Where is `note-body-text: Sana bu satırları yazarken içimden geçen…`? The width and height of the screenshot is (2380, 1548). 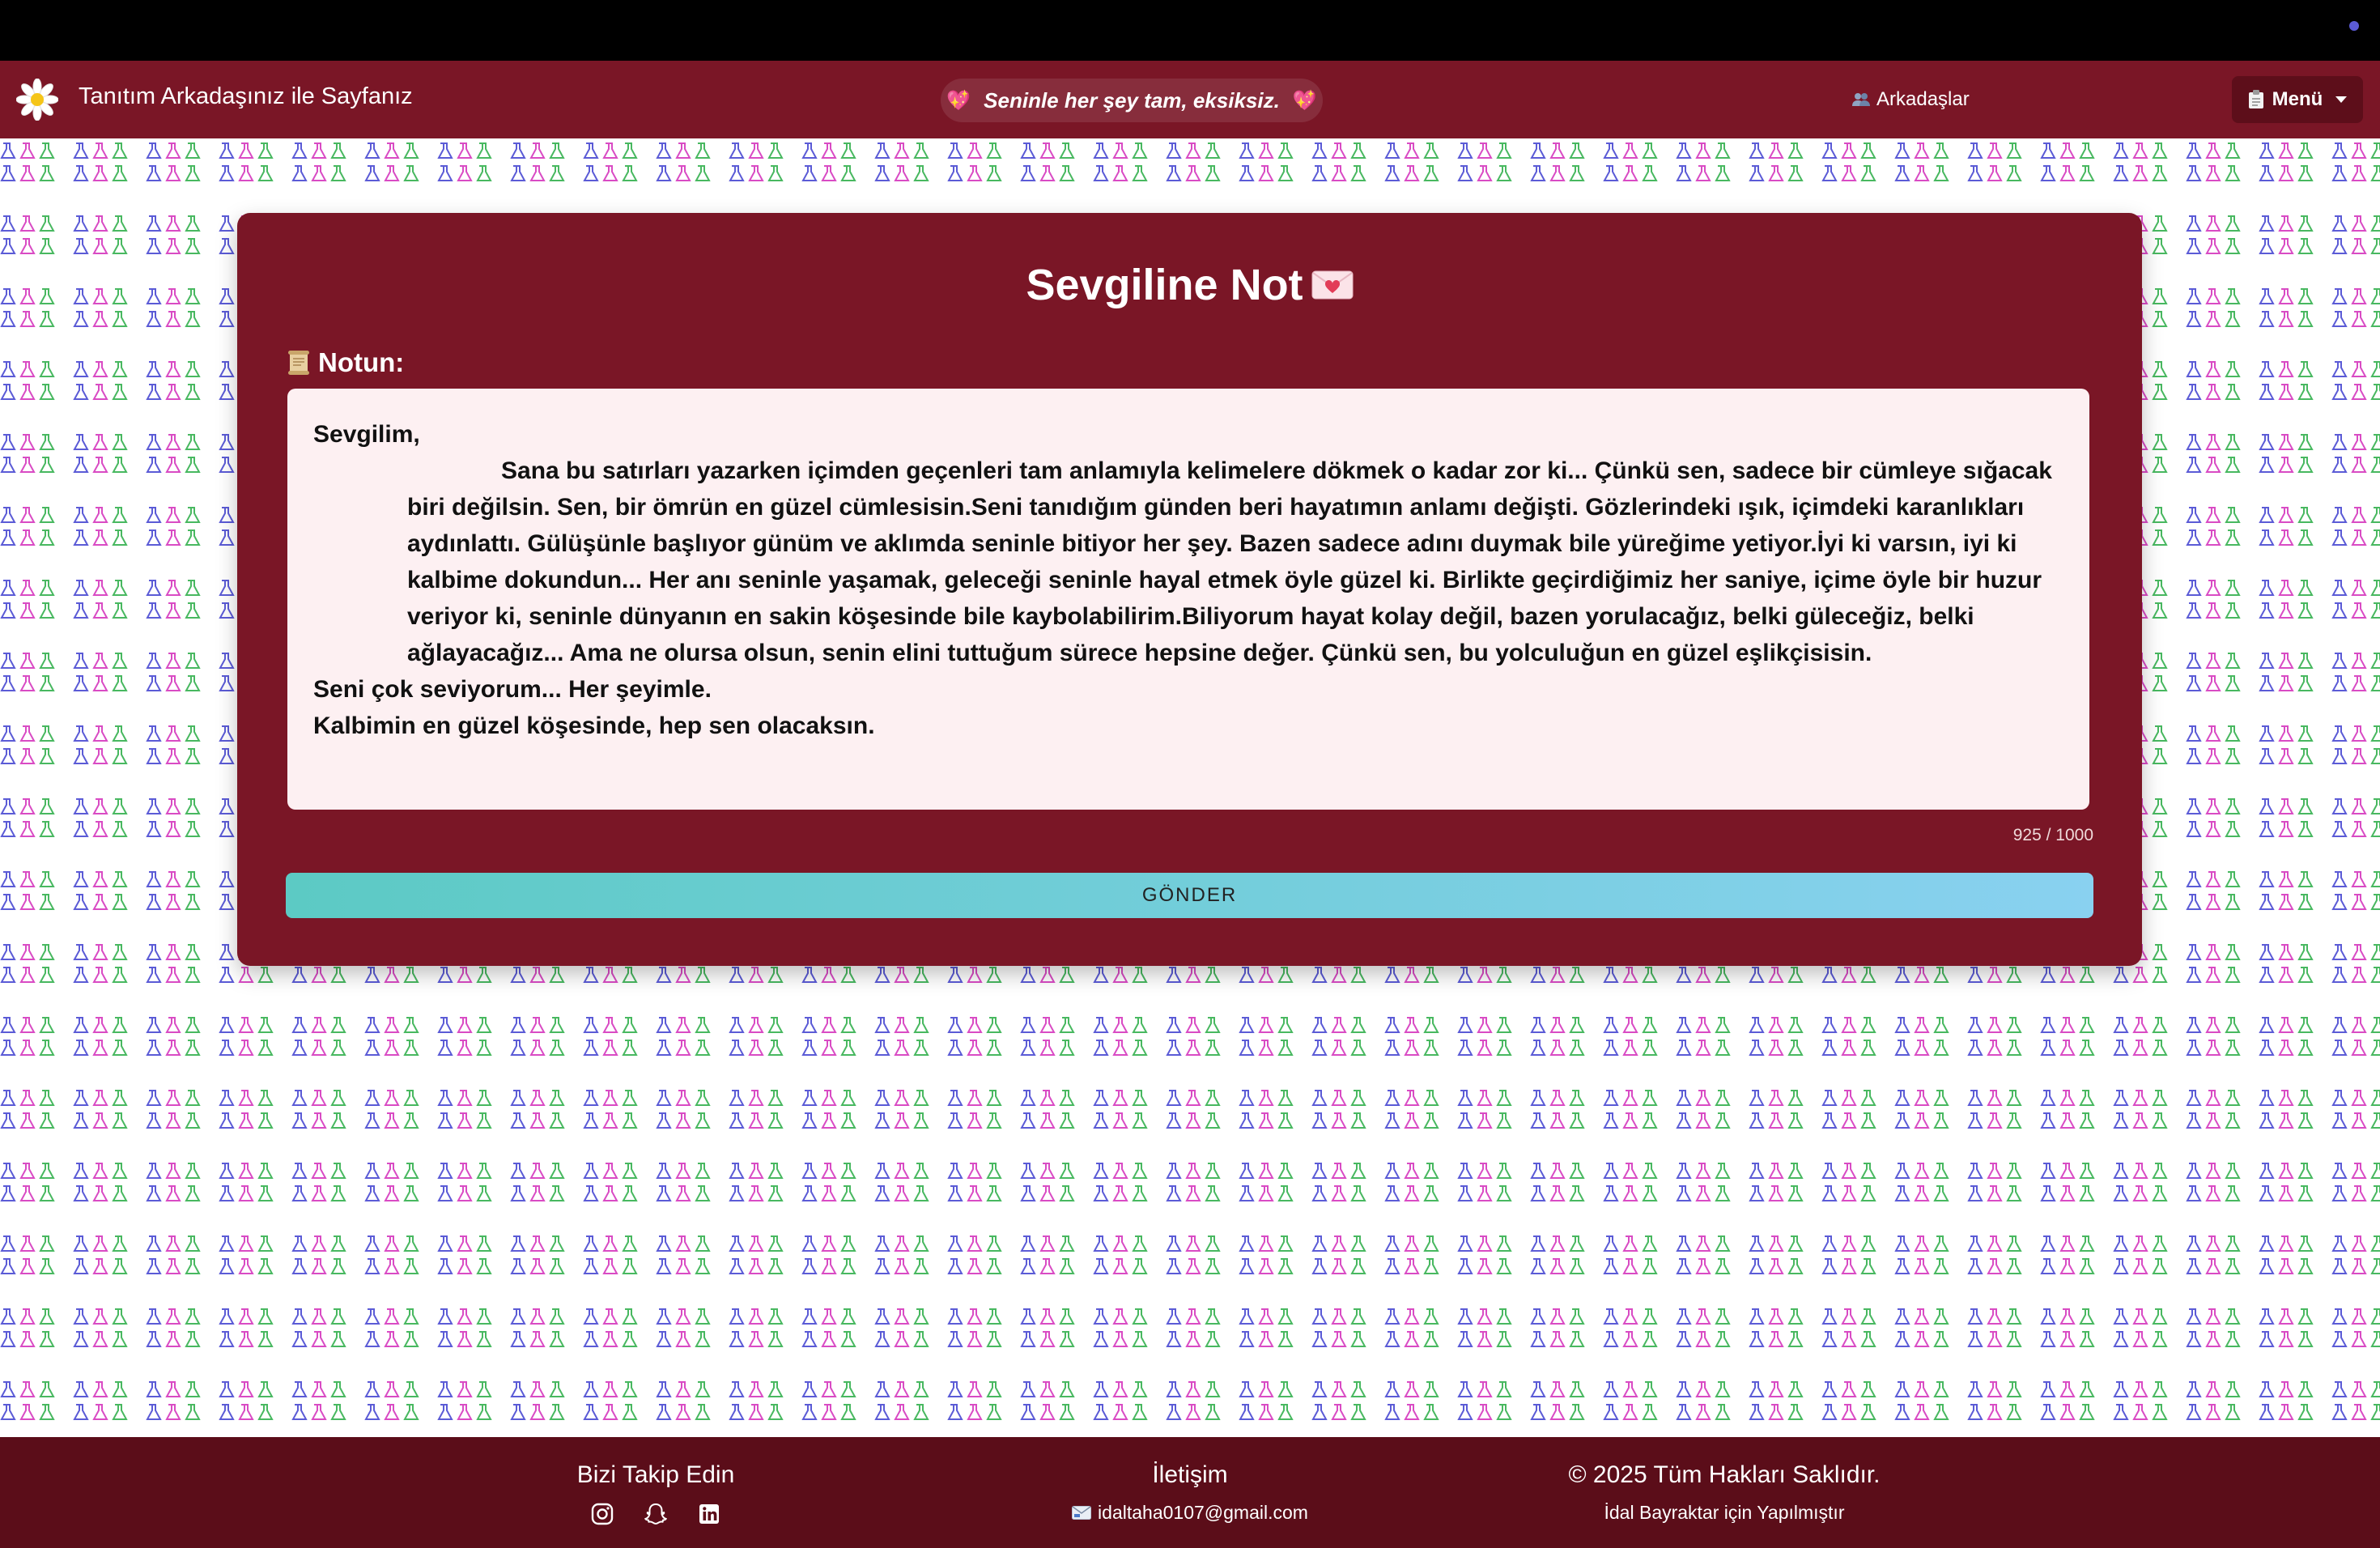
note-body-text: Sana bu satırları yazarken içimden geçen… is located at coordinates (1229, 561).